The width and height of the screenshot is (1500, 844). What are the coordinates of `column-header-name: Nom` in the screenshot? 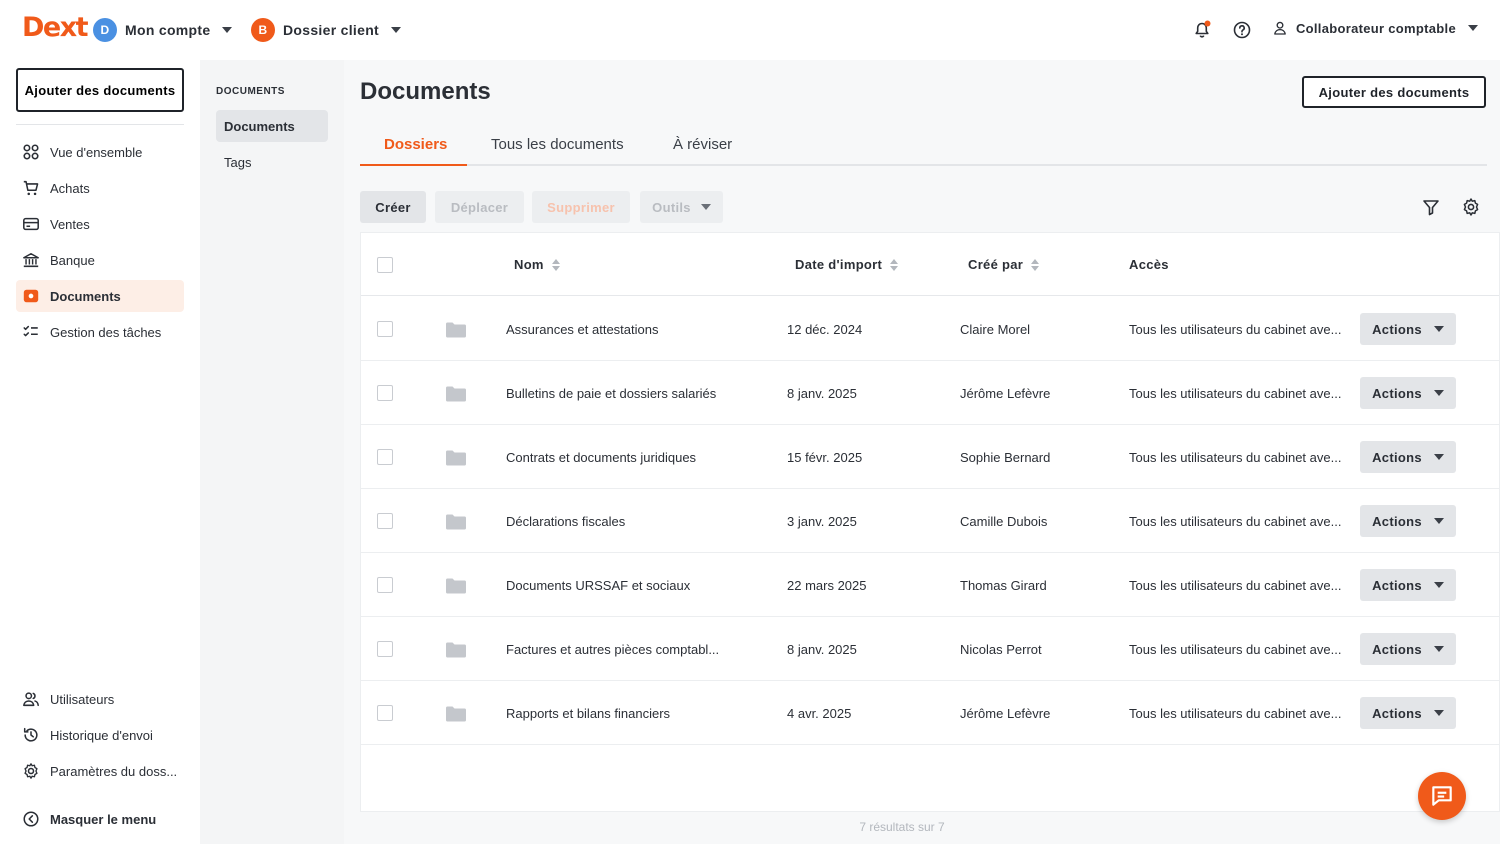 It's located at (537, 264).